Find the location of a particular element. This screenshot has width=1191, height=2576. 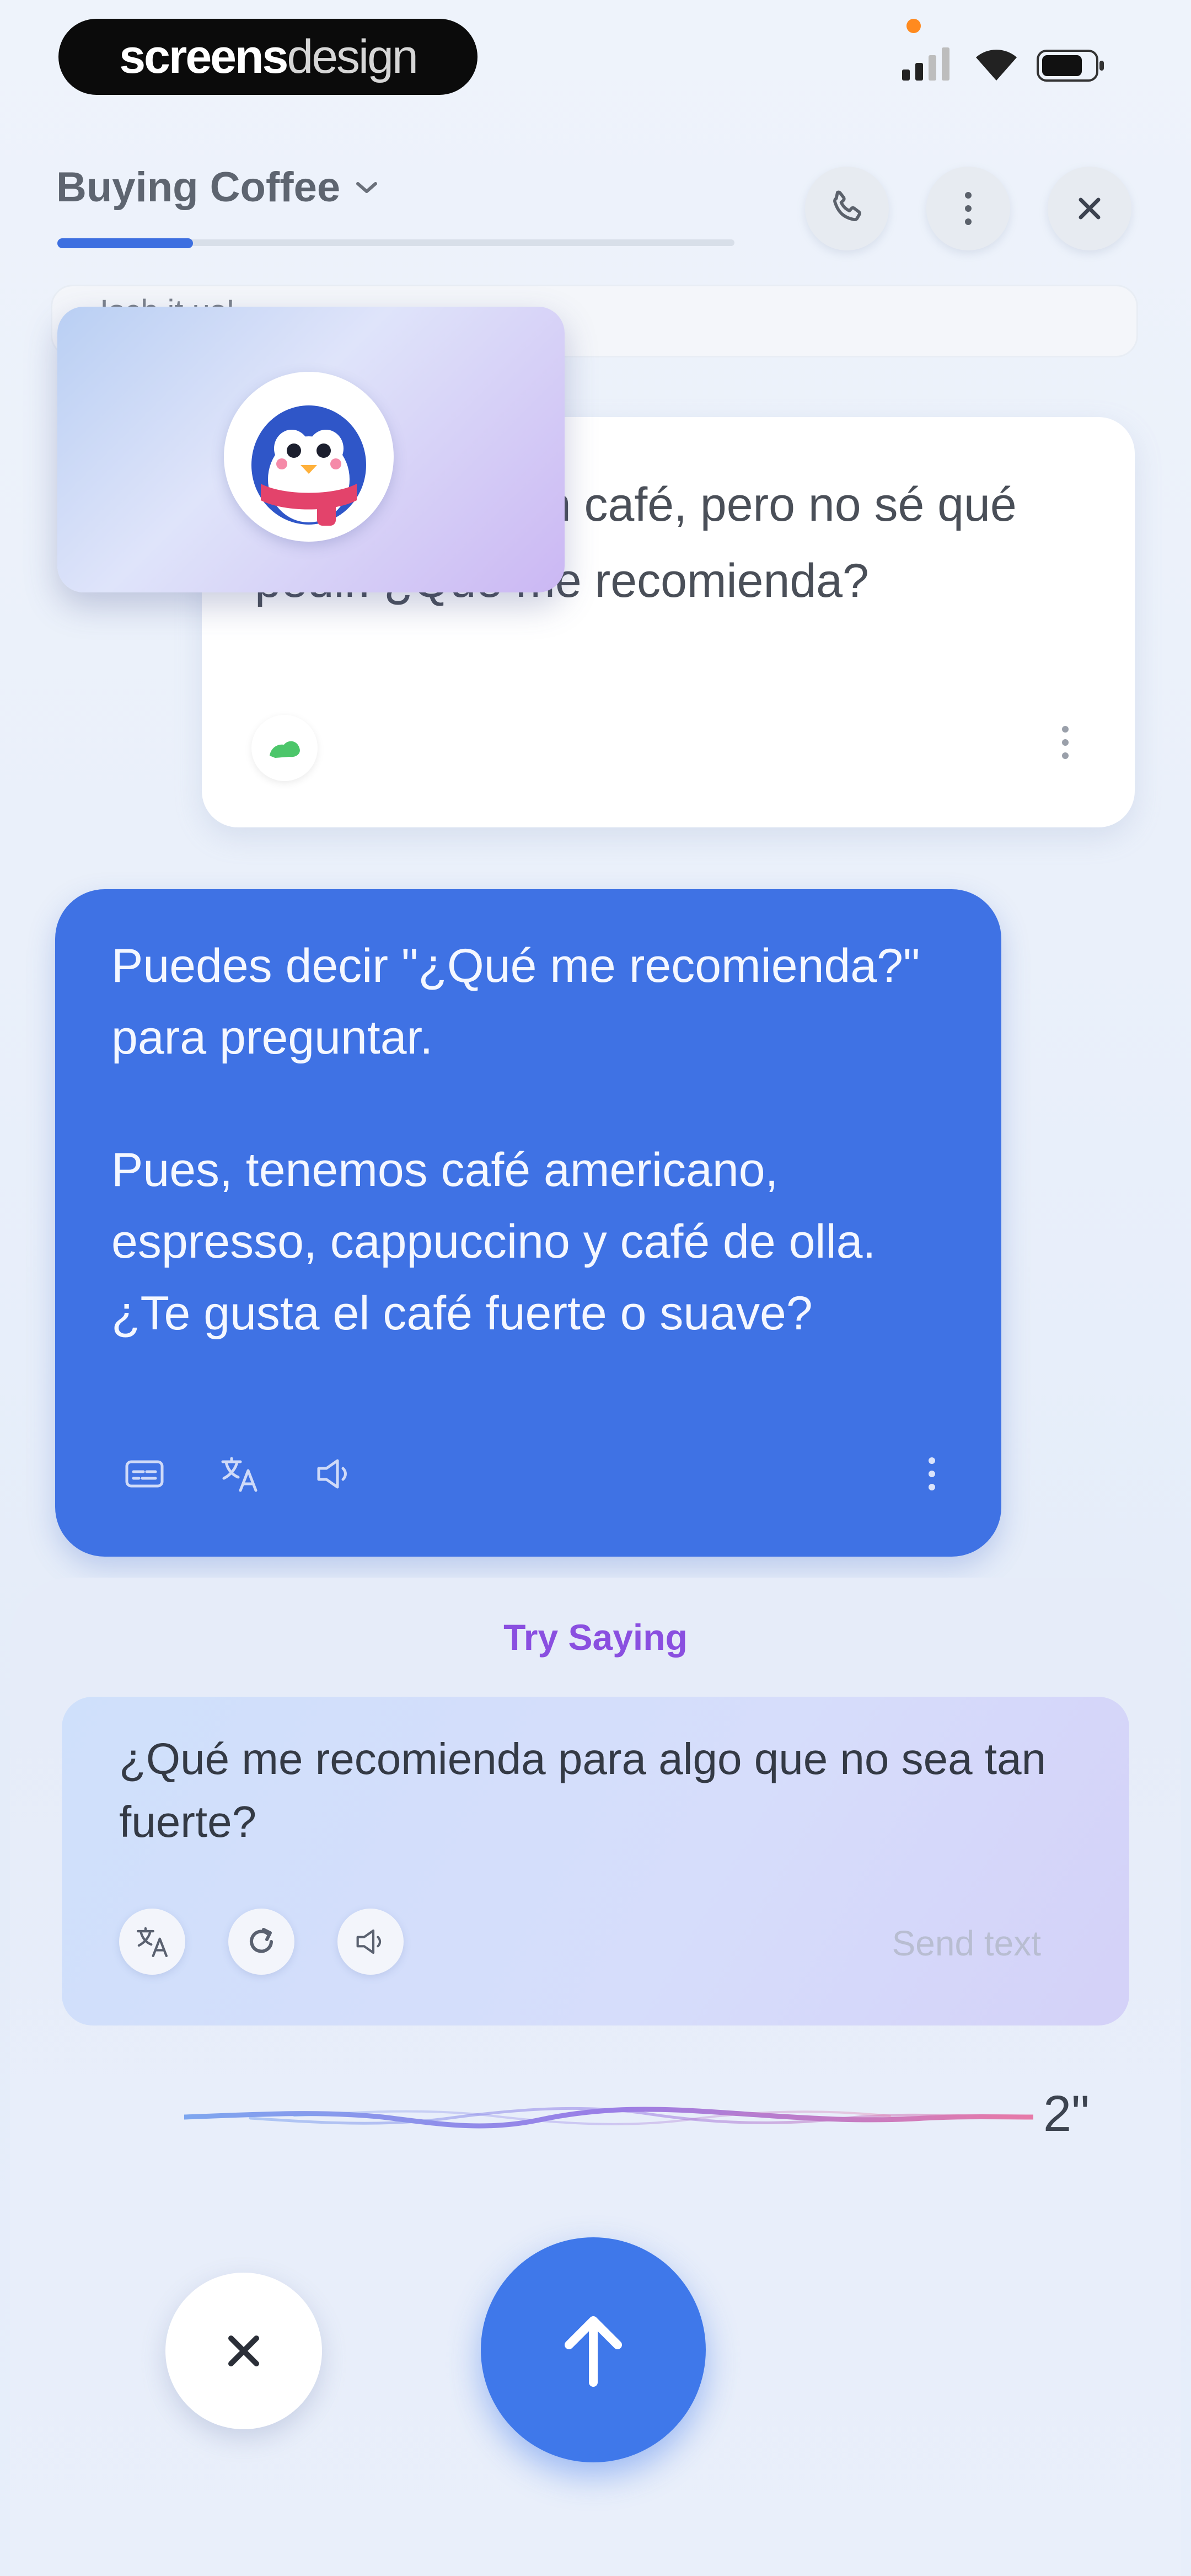

pronunciation-score-icon is located at coordinates (285, 749).